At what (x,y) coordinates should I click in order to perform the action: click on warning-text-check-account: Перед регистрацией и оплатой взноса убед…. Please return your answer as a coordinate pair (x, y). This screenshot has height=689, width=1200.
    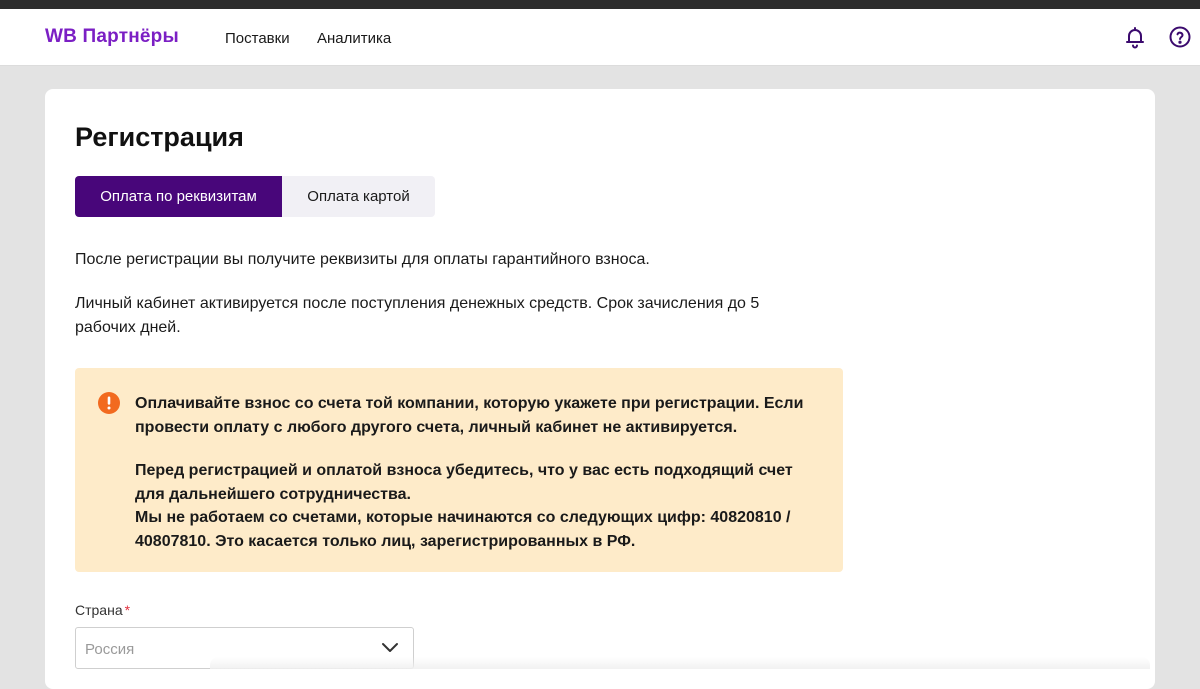
    Looking at the image, I should click on (464, 482).